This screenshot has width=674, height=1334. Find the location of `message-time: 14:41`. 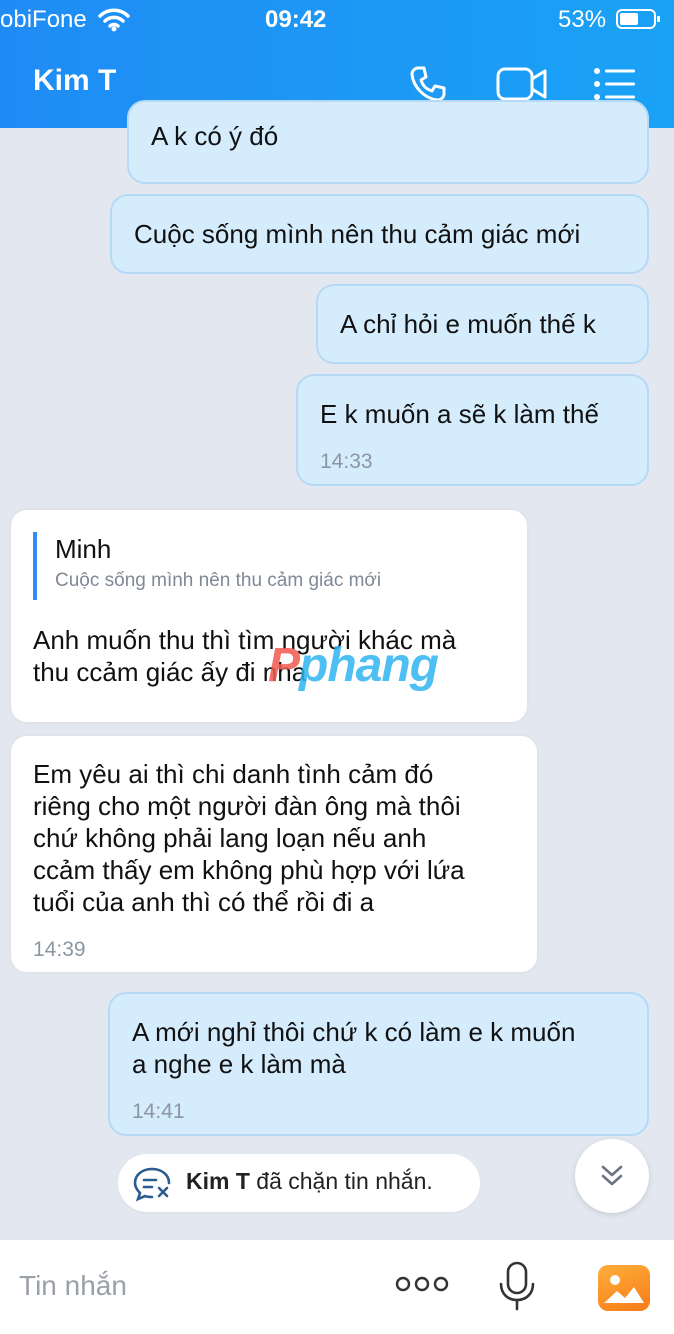

message-time: 14:41 is located at coordinates (158, 1111).